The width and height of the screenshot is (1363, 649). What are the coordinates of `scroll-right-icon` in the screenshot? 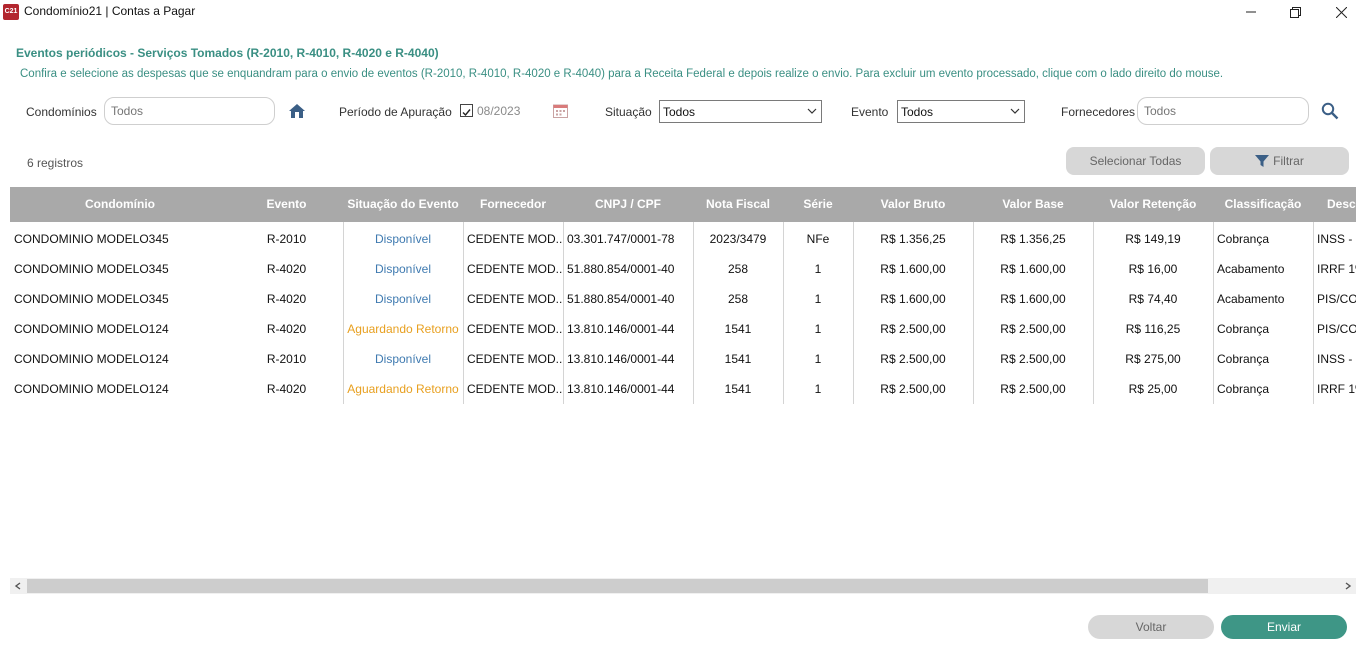 It's located at (1348, 586).